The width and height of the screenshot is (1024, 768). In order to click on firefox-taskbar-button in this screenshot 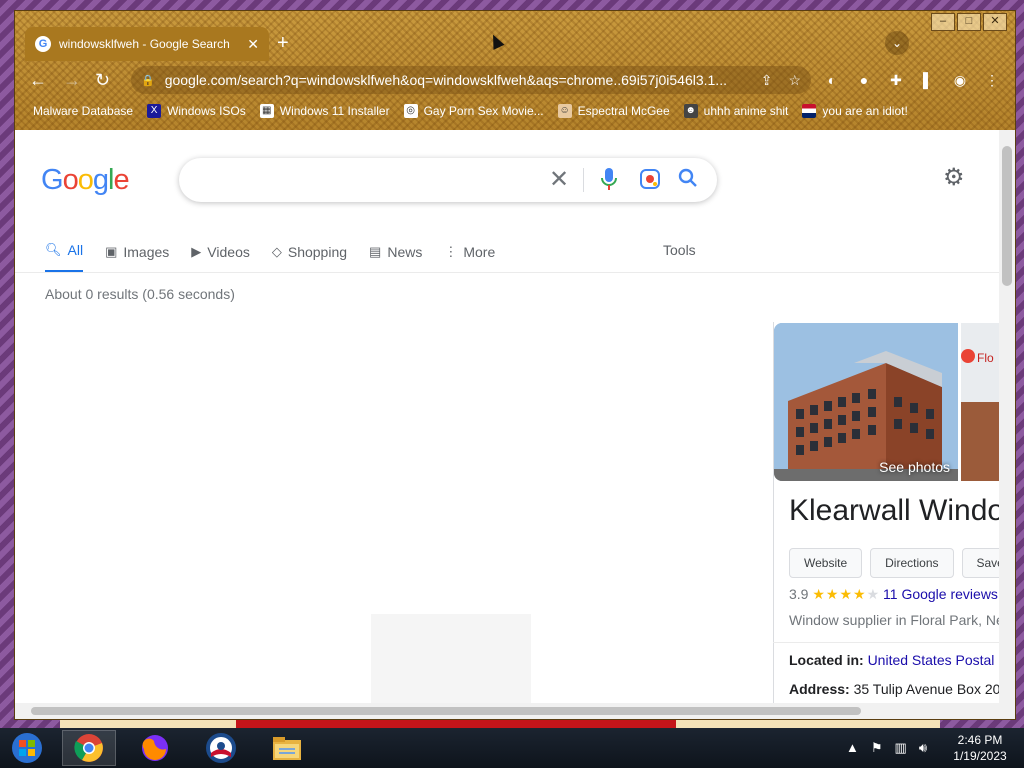, I will do `click(155, 748)`.